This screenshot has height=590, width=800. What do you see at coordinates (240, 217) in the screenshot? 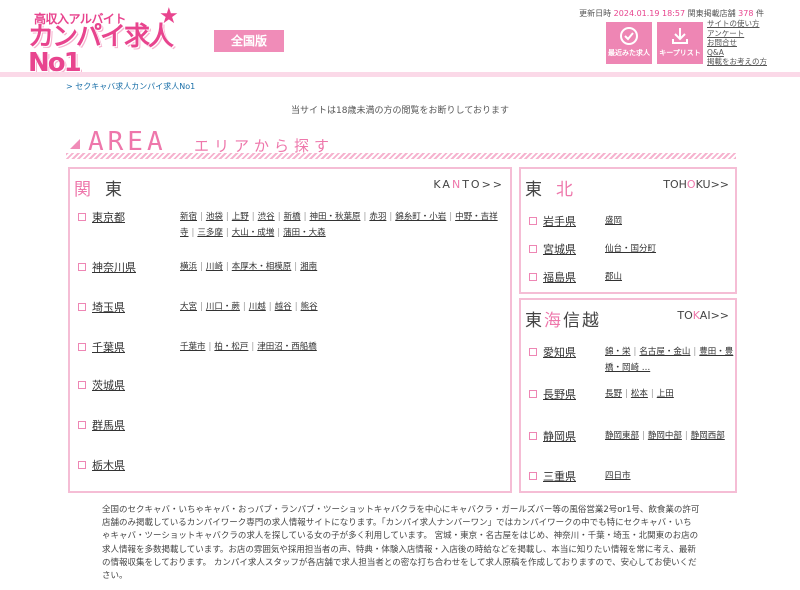
I see `city-link: 上野` at bounding box center [240, 217].